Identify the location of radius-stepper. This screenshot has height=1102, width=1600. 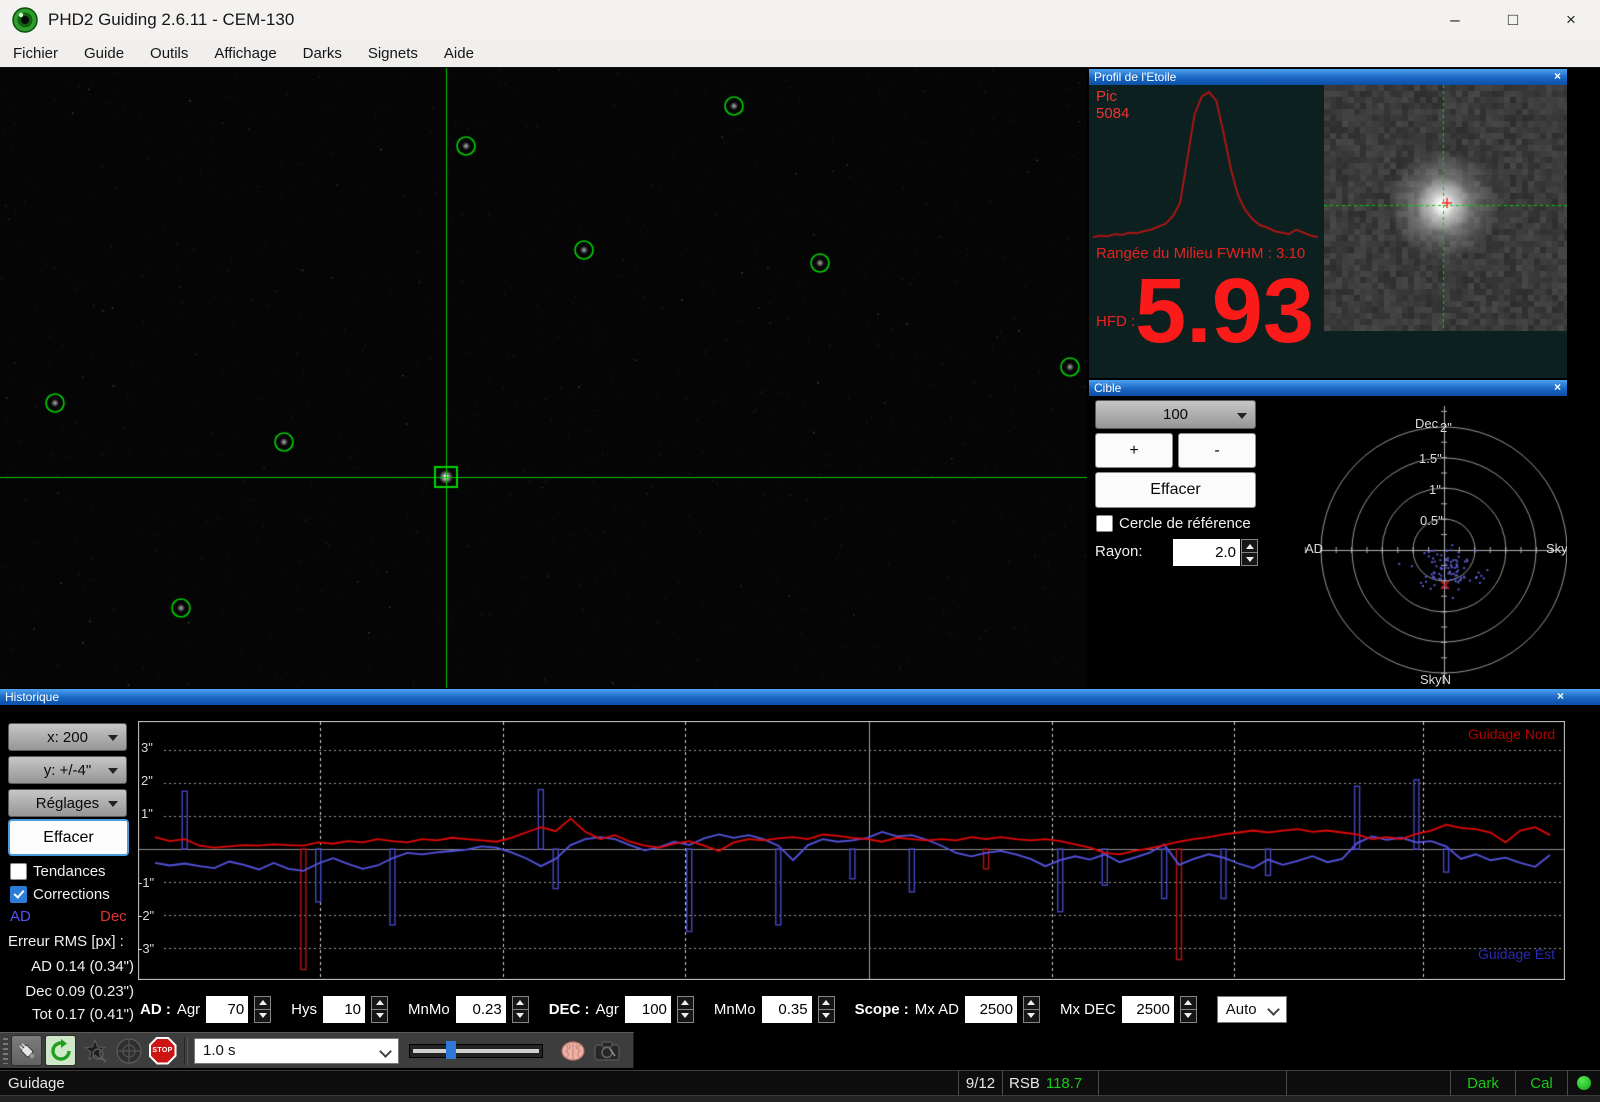
(1249, 552).